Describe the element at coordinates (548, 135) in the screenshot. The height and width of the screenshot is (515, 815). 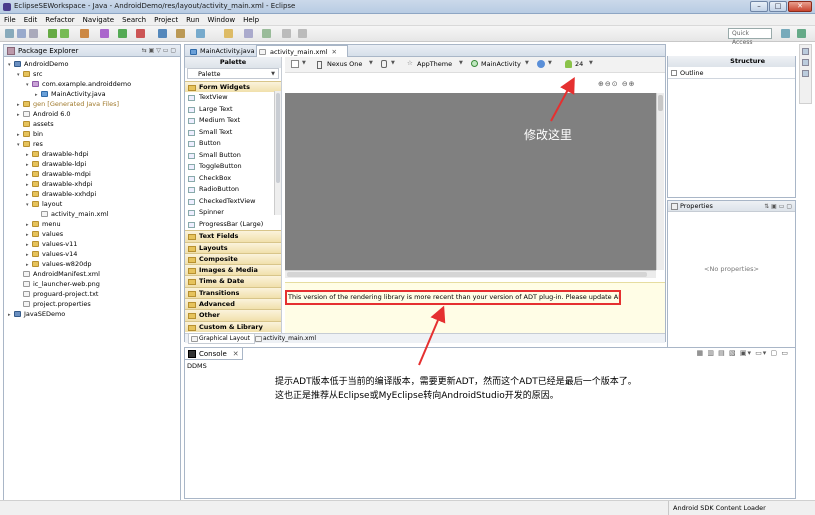
I see `annotation-modify-here: 修改这里` at that location.